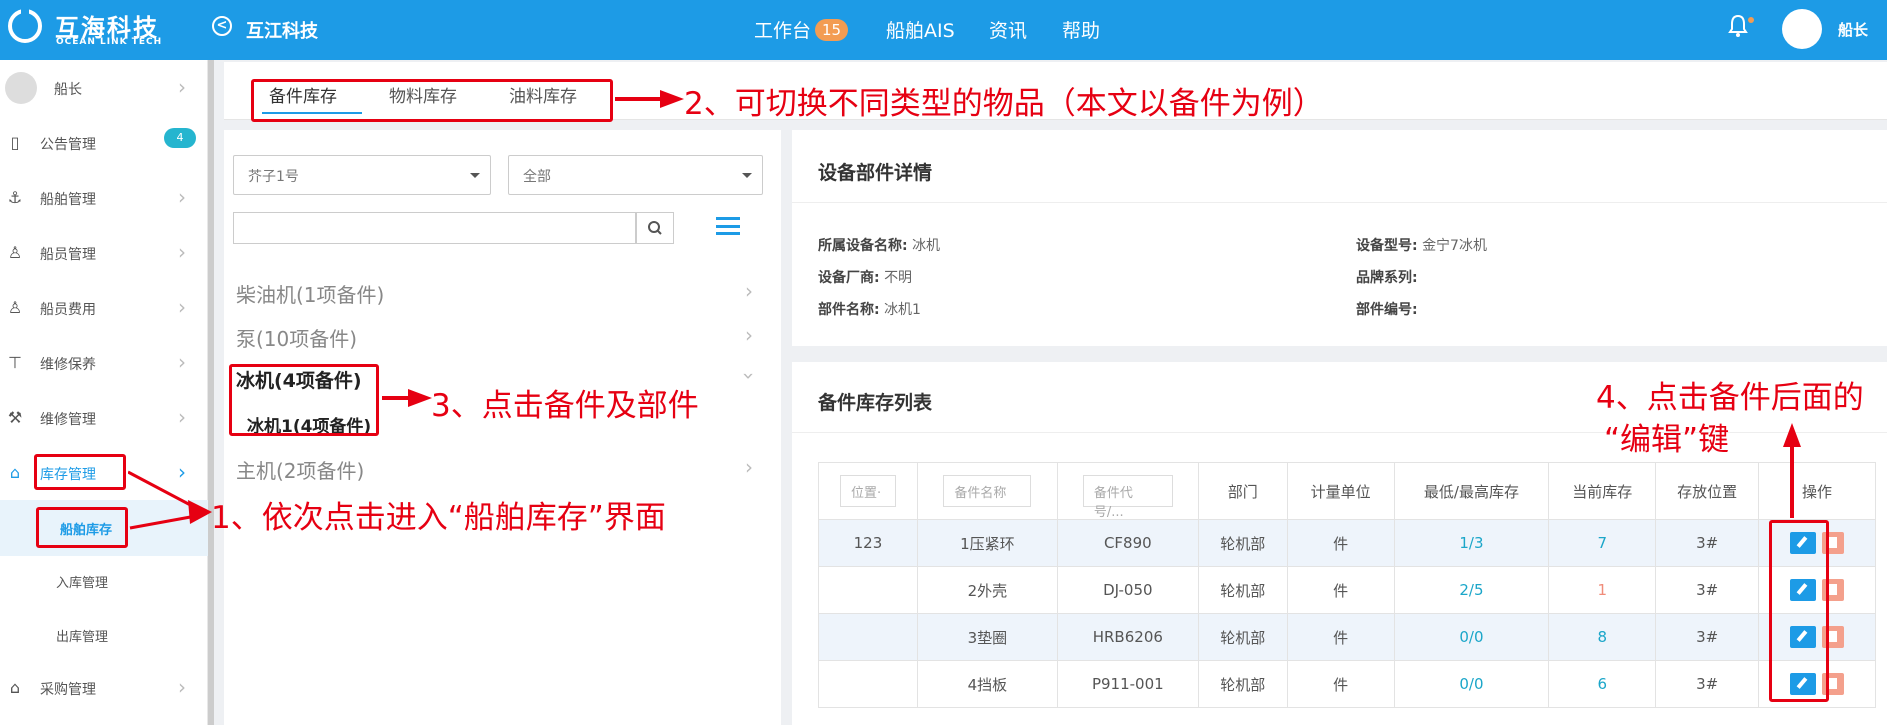  What do you see at coordinates (1792, 481) in the screenshot?
I see `annotation-arrow` at bounding box center [1792, 481].